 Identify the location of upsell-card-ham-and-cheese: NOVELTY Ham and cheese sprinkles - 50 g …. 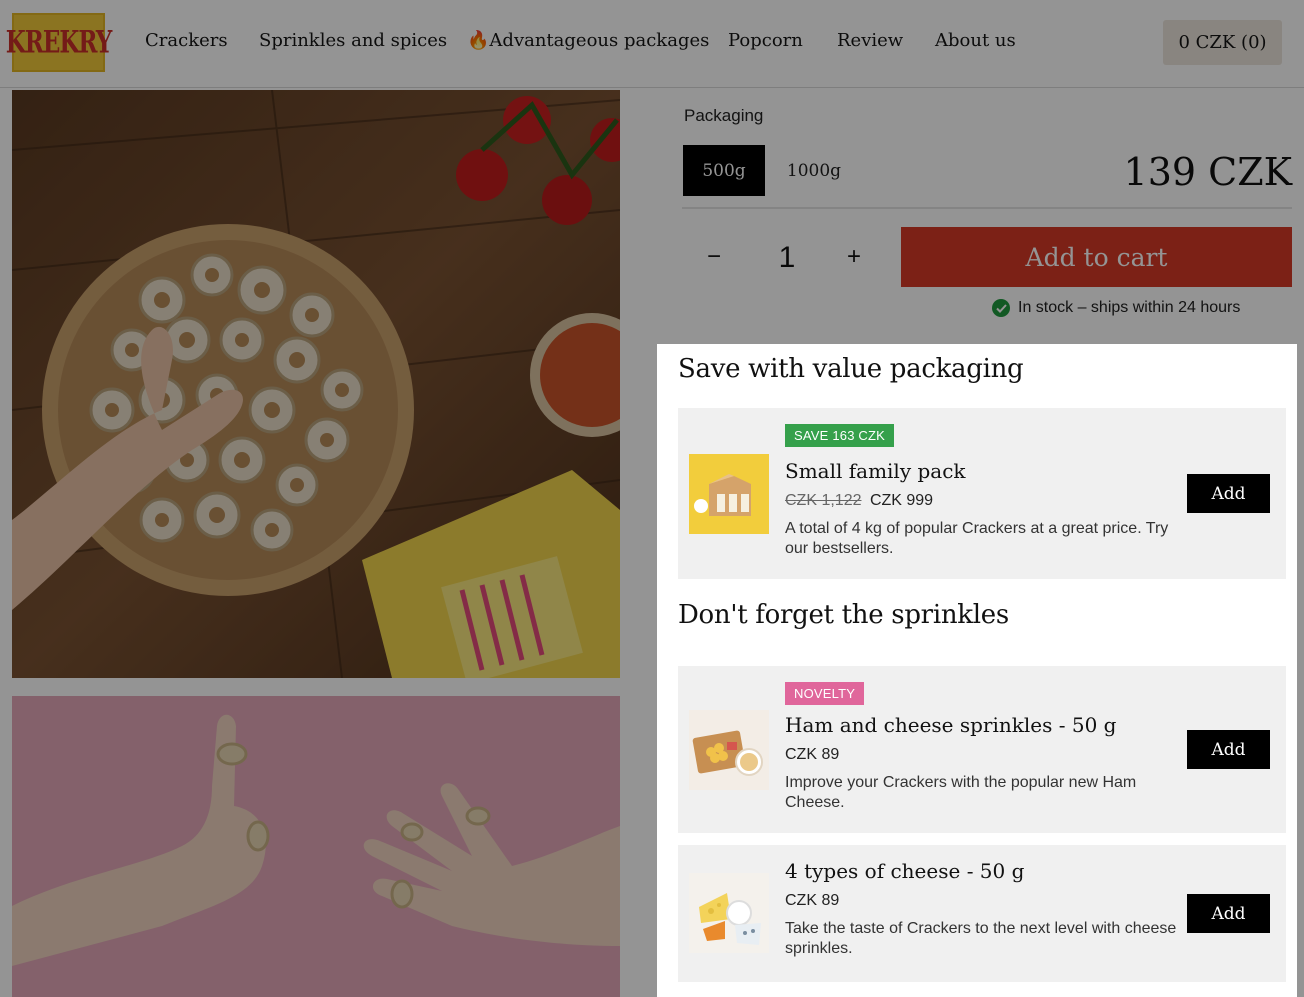
(982, 749).